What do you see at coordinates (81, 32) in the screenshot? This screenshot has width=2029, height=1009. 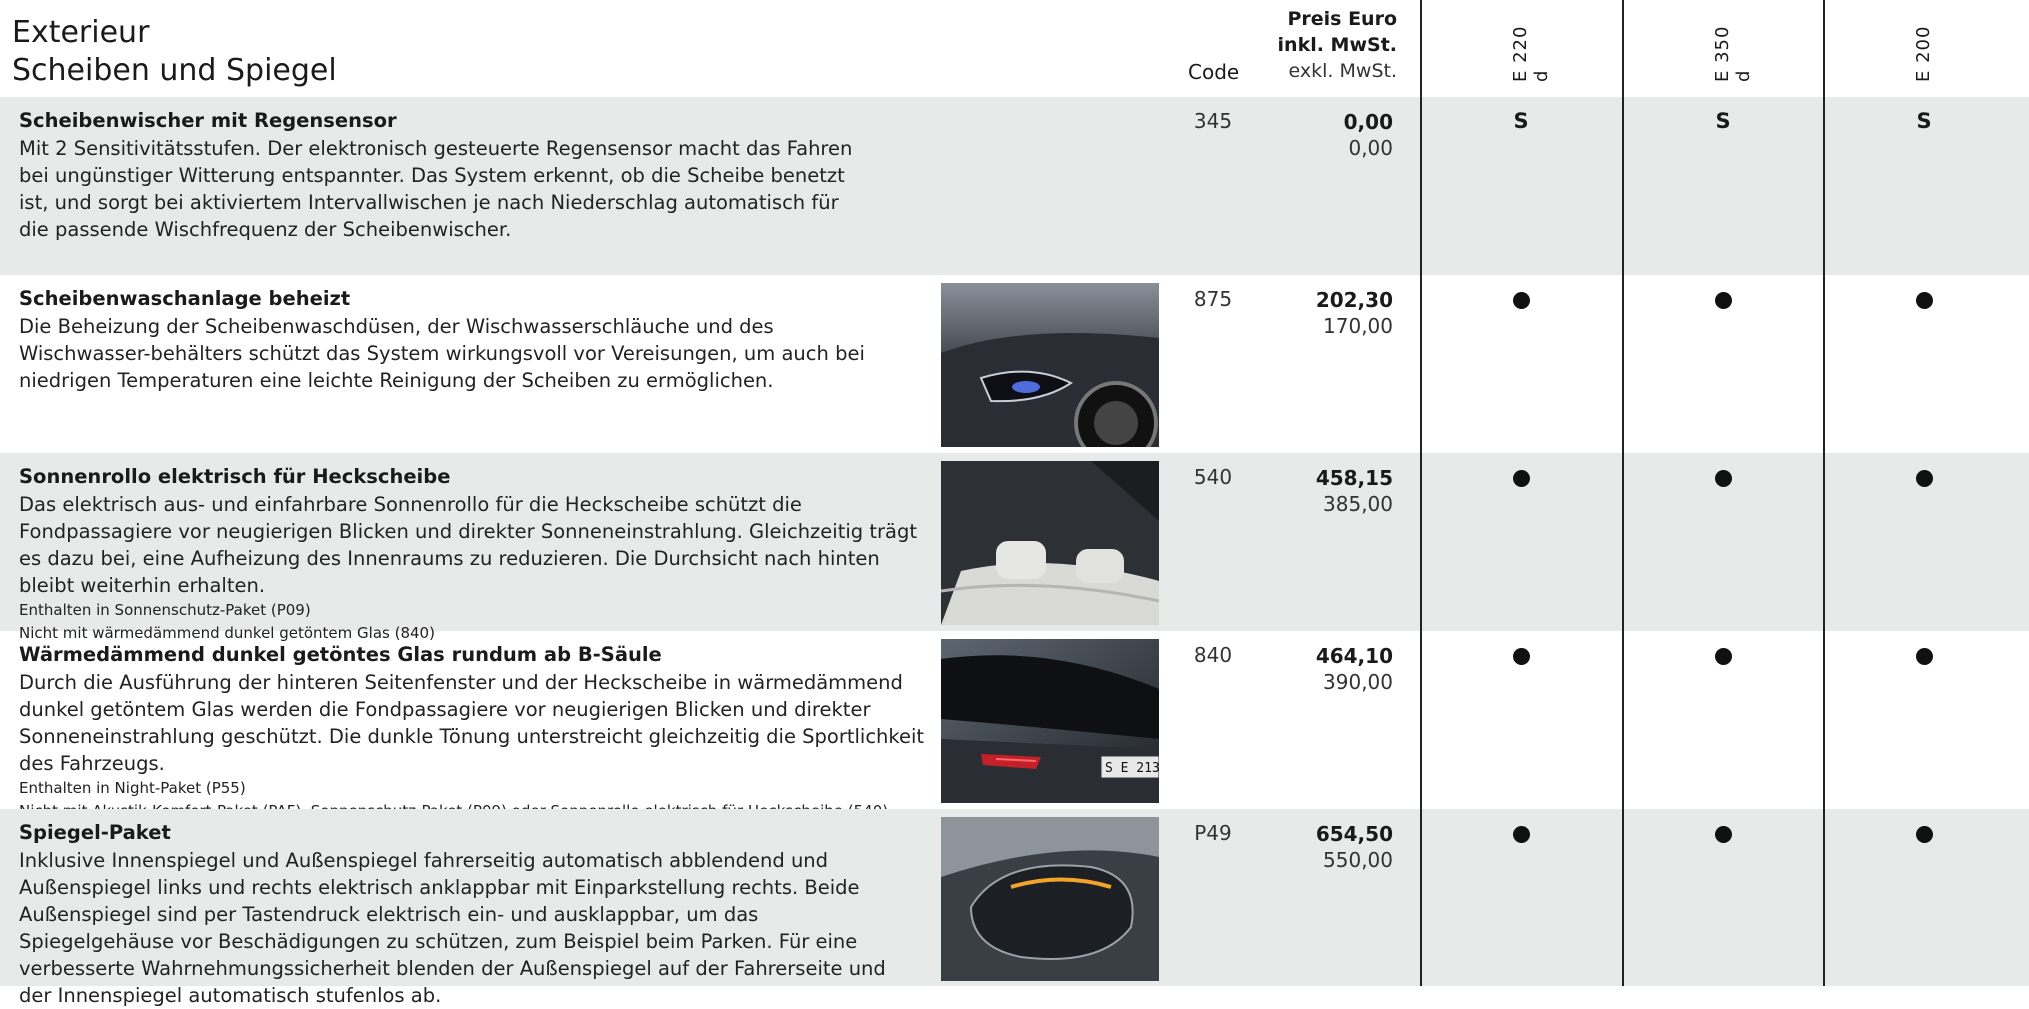 I see `section-title: Exterieur` at bounding box center [81, 32].